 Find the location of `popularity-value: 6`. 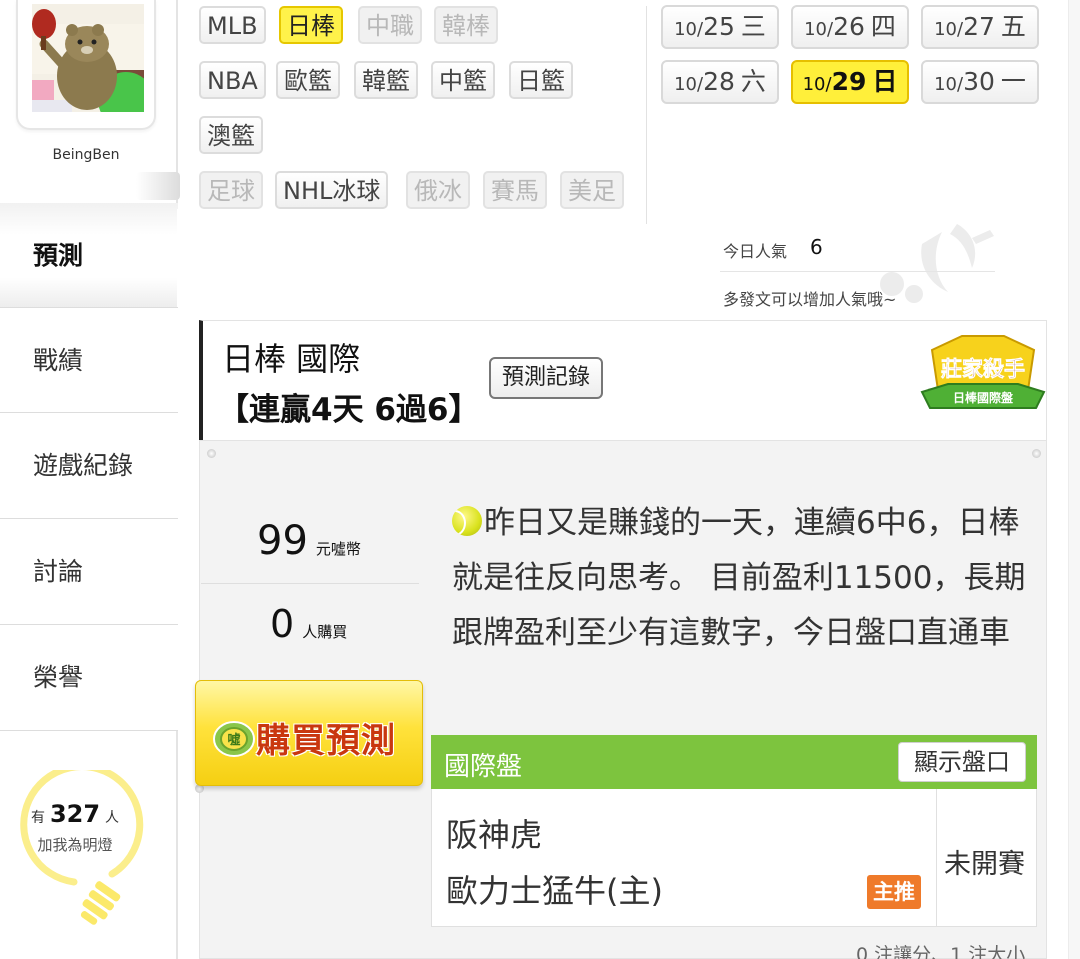

popularity-value: 6 is located at coordinates (816, 247).